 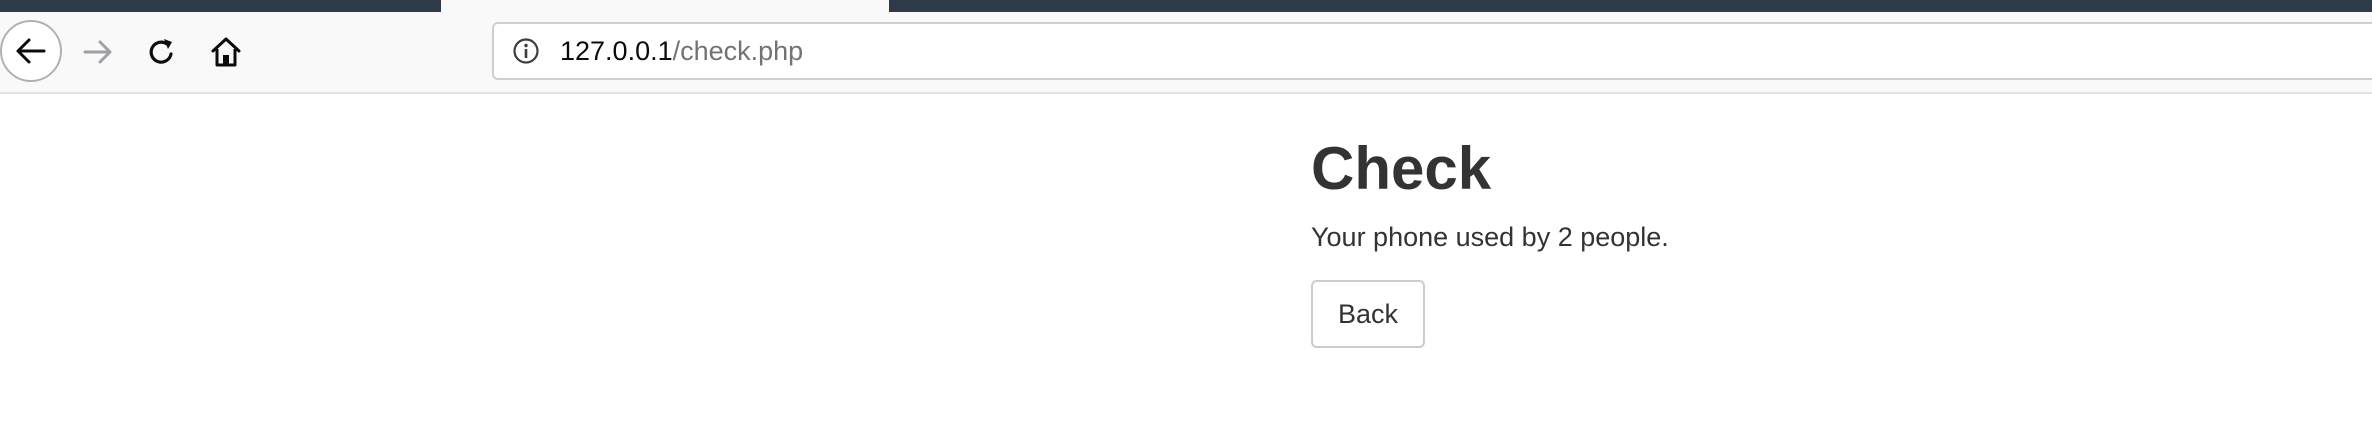 I want to click on url-bar: 127.0.0.1/check.php, so click(x=1432, y=51).